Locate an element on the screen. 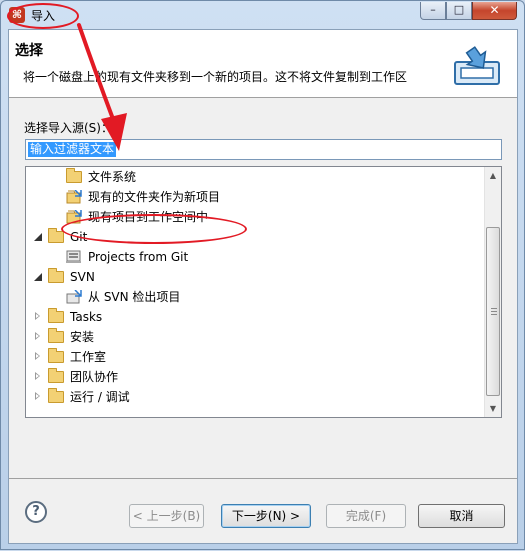 The width and height of the screenshot is (525, 551). tree-item-label: 工作室 is located at coordinates (88, 357).